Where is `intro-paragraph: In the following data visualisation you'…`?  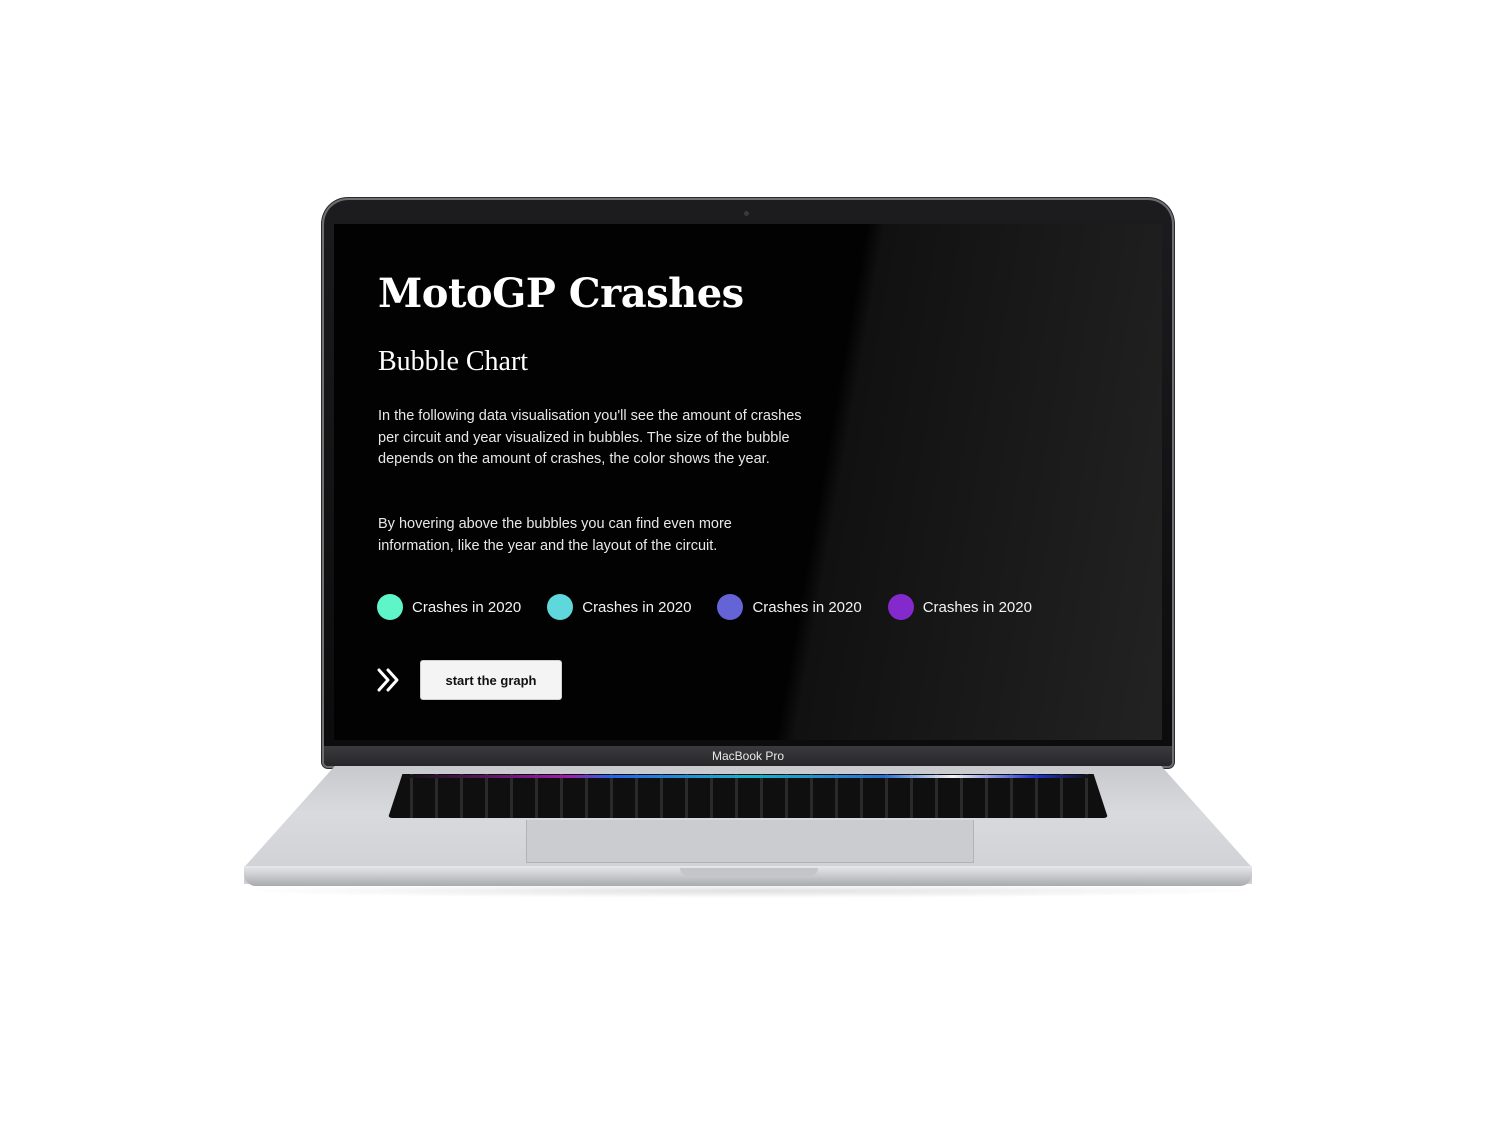
intro-paragraph: In the following data visualisation you'… is located at coordinates (590, 437).